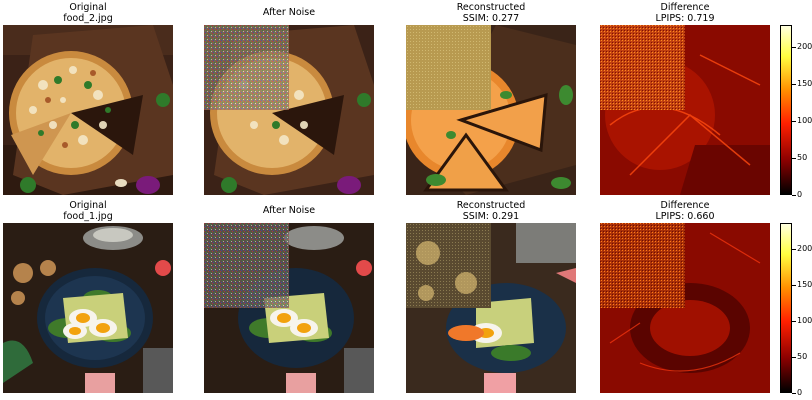 This screenshot has width=812, height=400. Describe the element at coordinates (491, 18) in the screenshot. I see `panel-subtitle: SSIM: 0.277` at that location.